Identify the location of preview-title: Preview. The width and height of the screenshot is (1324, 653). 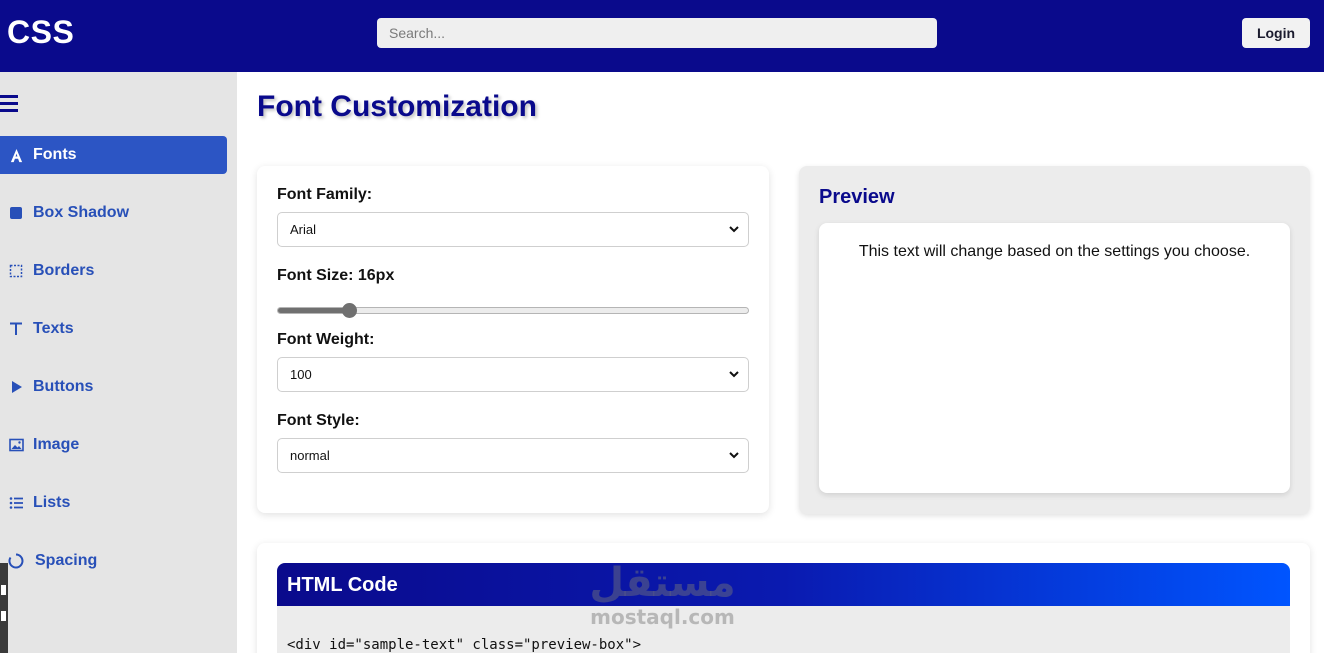
(857, 197).